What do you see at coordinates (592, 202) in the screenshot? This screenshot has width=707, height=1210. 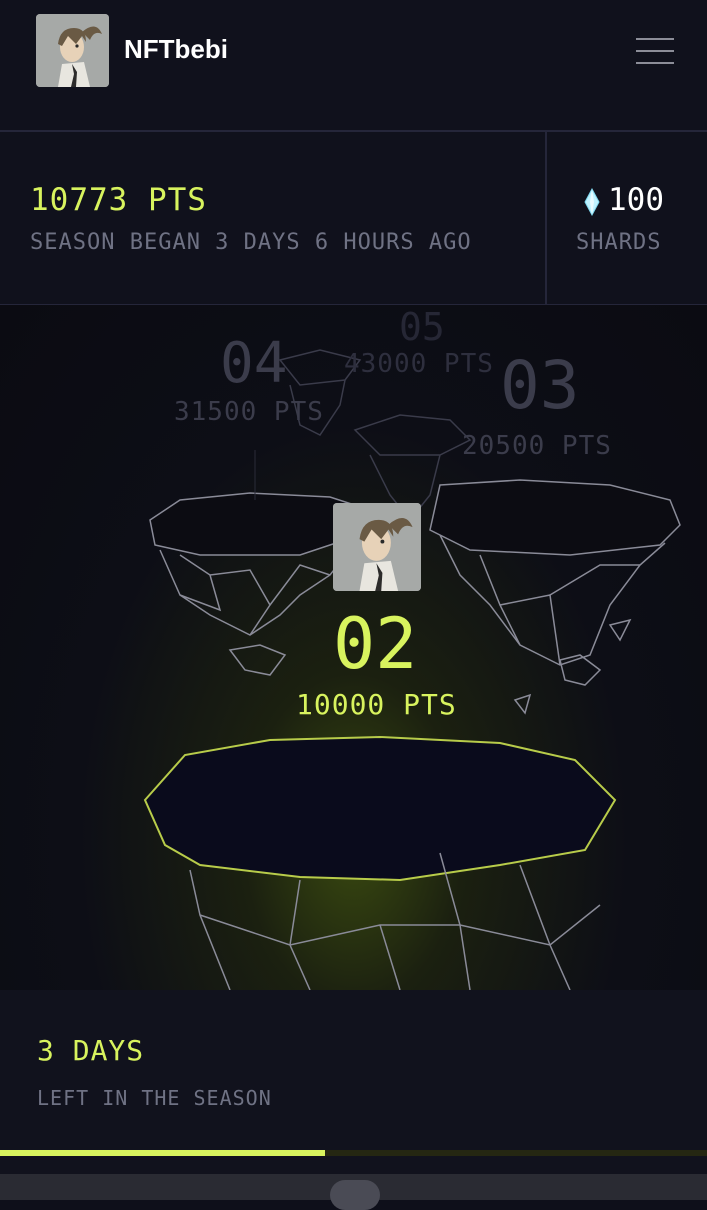 I see `diamond-shard-icon` at bounding box center [592, 202].